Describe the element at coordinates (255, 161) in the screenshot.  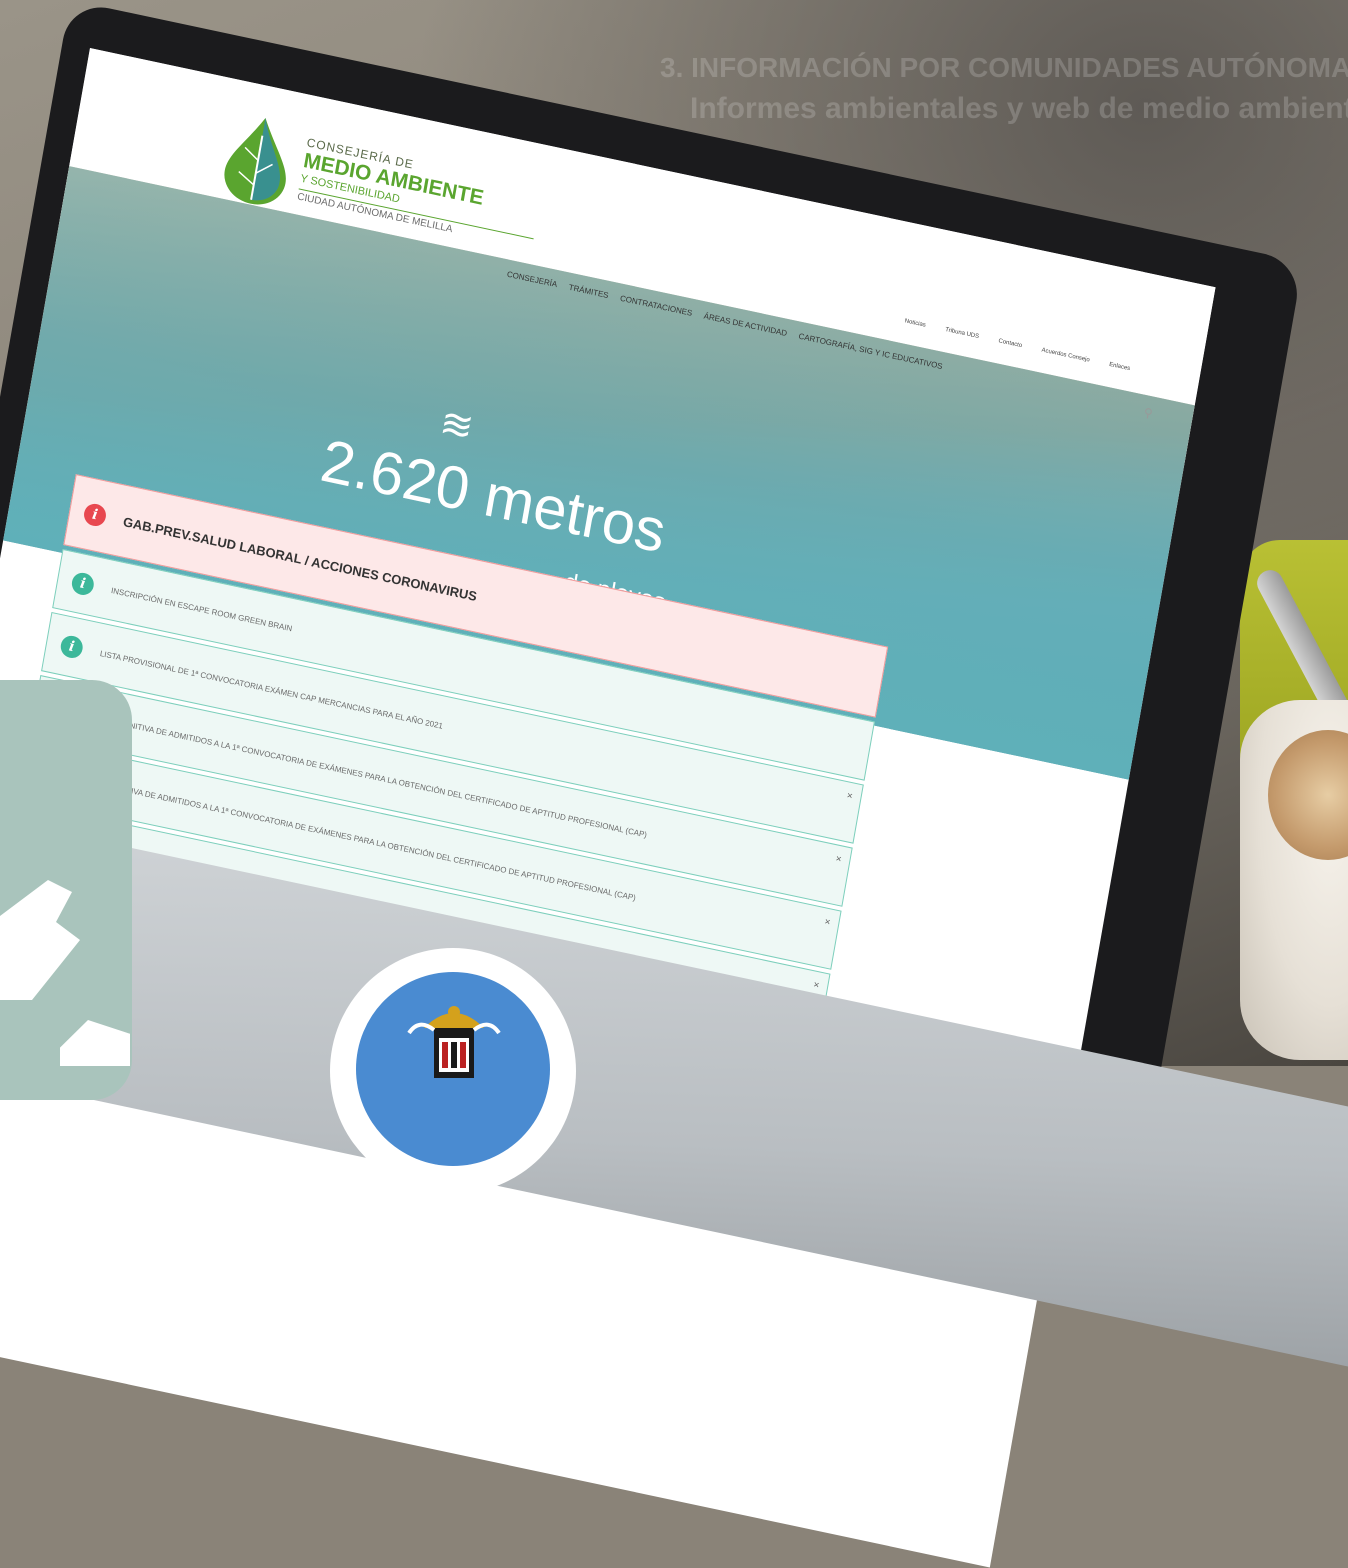
I see `water-drop-logo-icon` at that location.